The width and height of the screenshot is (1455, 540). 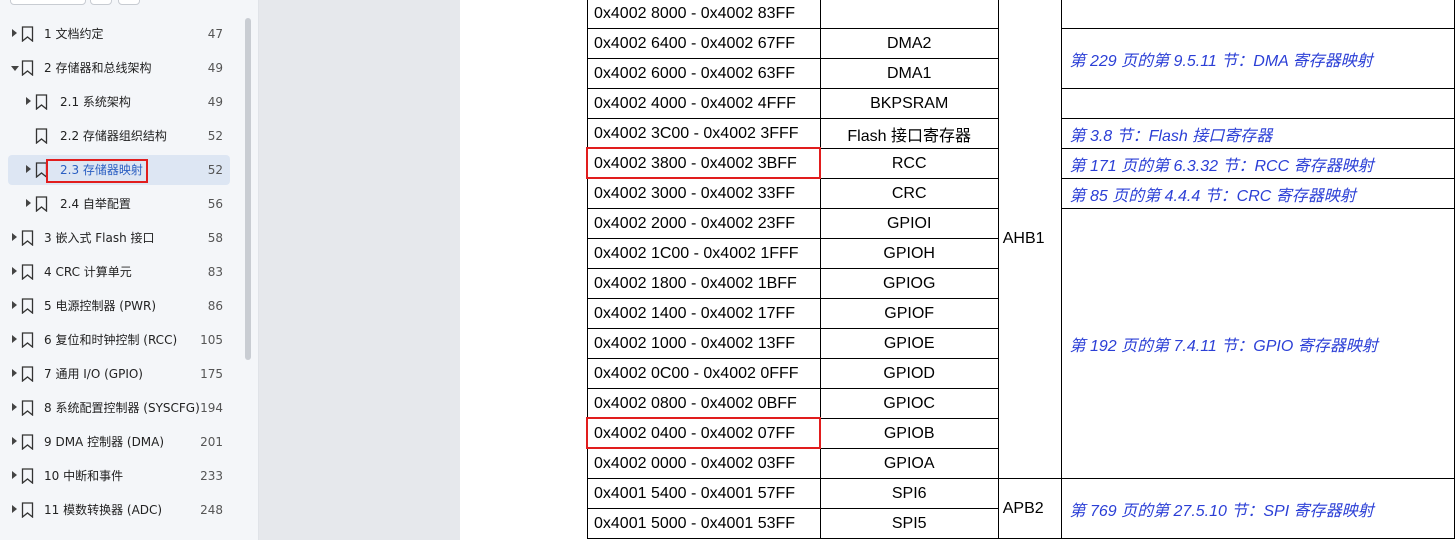 What do you see at coordinates (704, 223) in the screenshot?
I see `address-range-cell: 0x4002 2000 - 0x4002 23FF` at bounding box center [704, 223].